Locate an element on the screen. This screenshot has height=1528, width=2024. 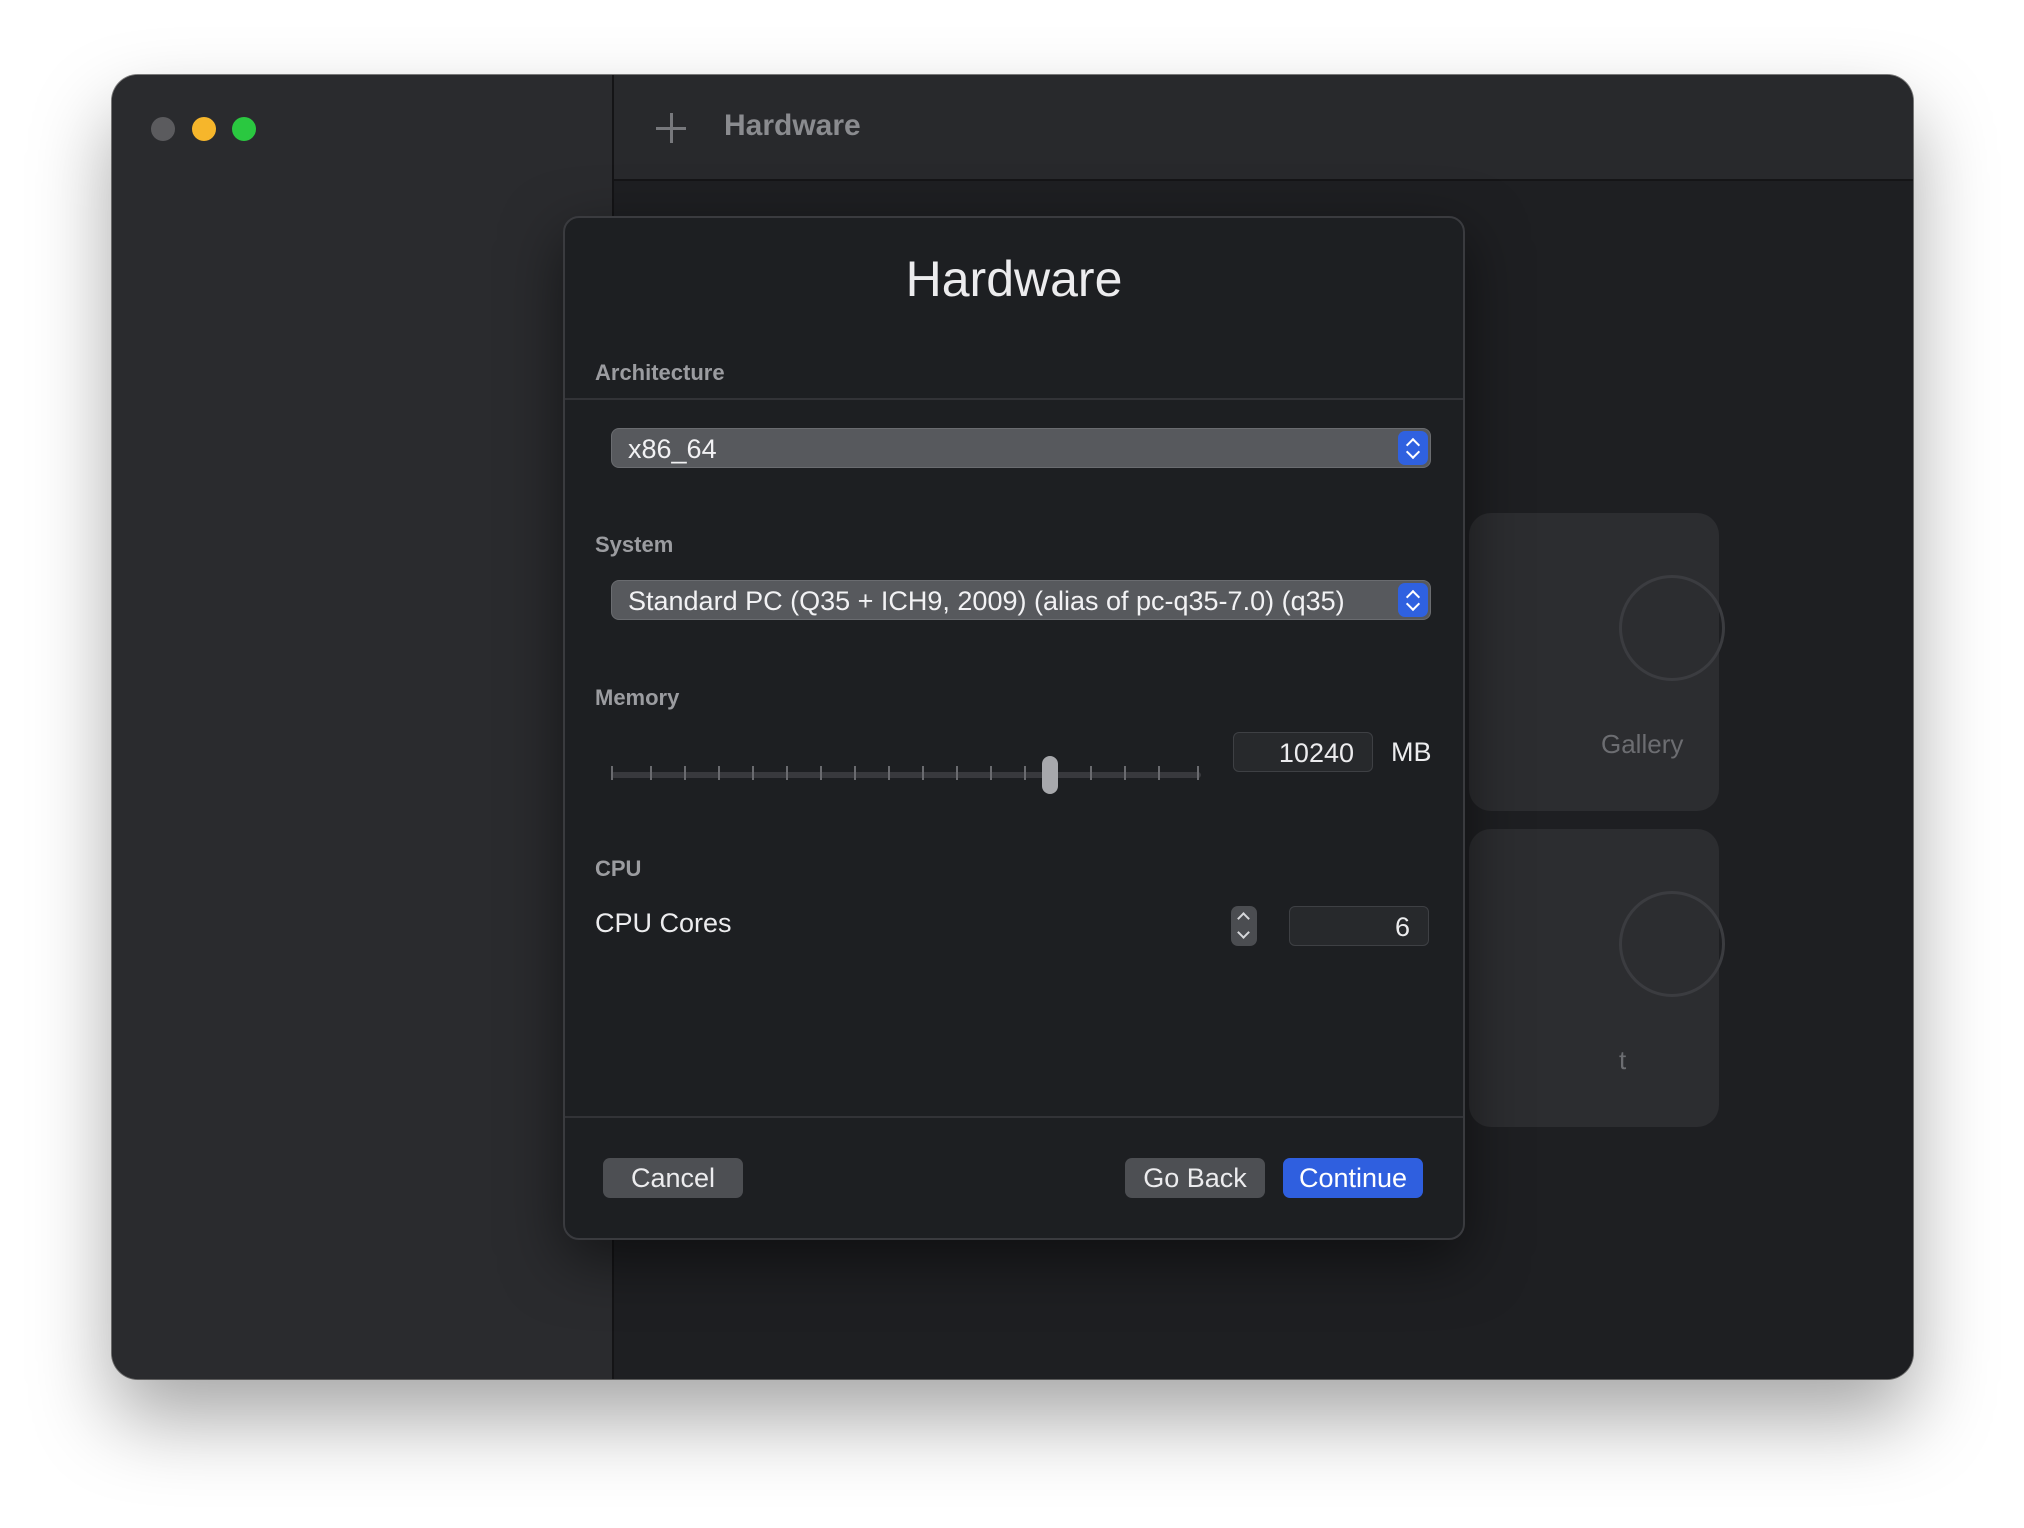
cpu-label: CPU is located at coordinates (618, 868).